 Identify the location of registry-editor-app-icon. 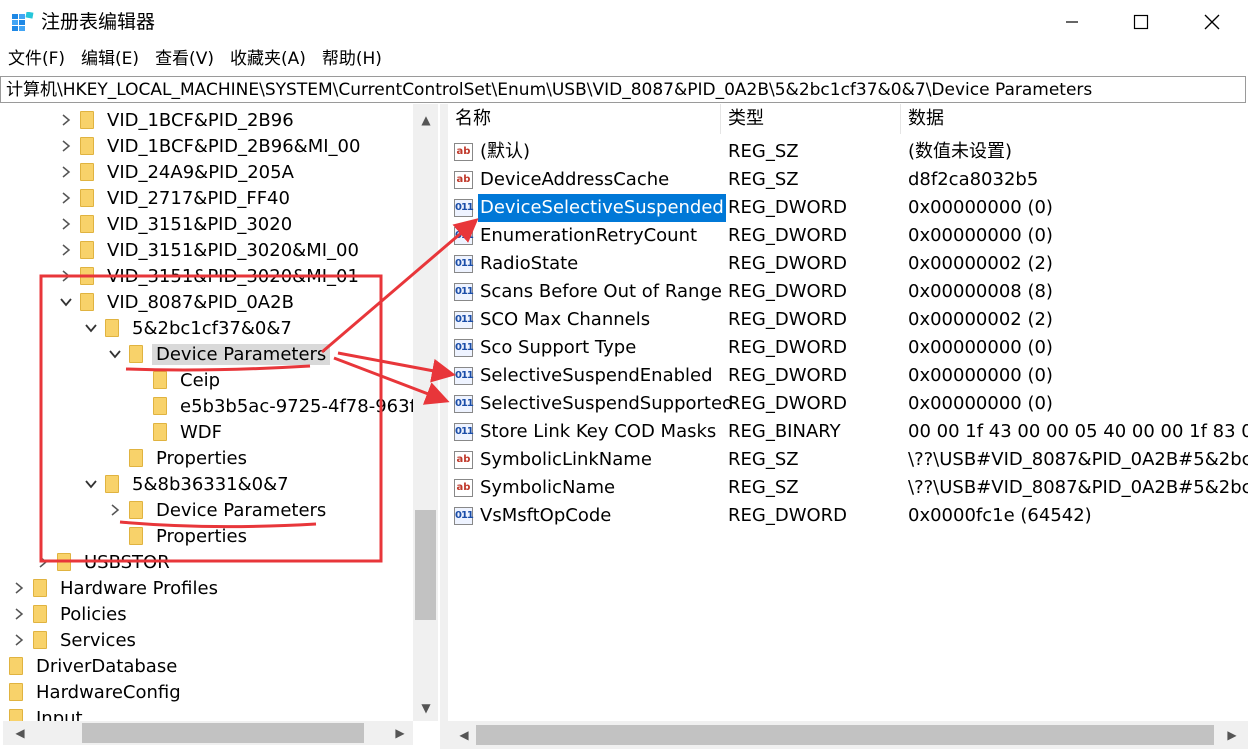
(23, 21).